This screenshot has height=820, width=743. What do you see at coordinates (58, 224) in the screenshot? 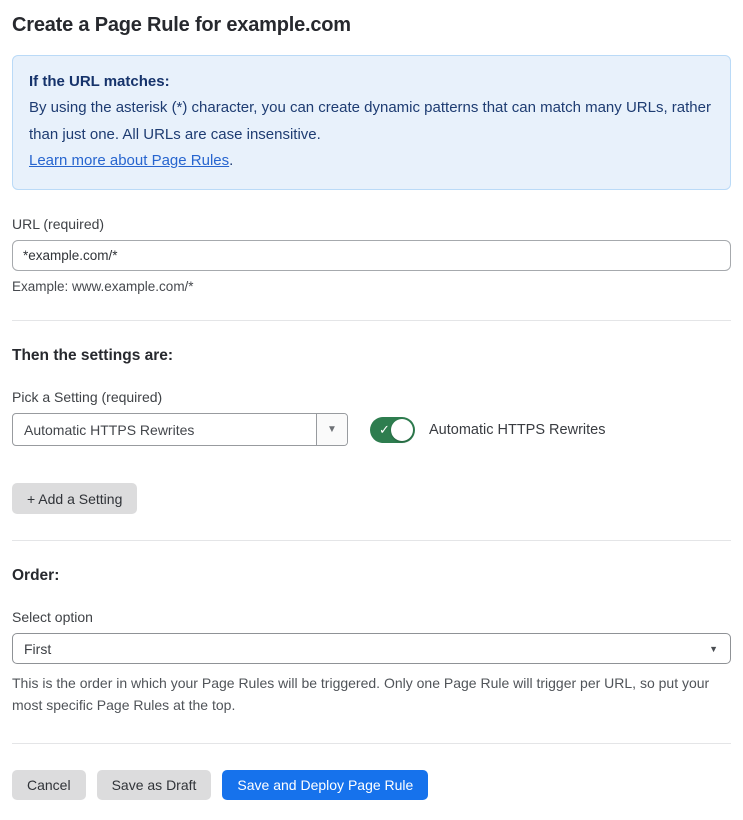
I see `url-field-label: URL (required)` at bounding box center [58, 224].